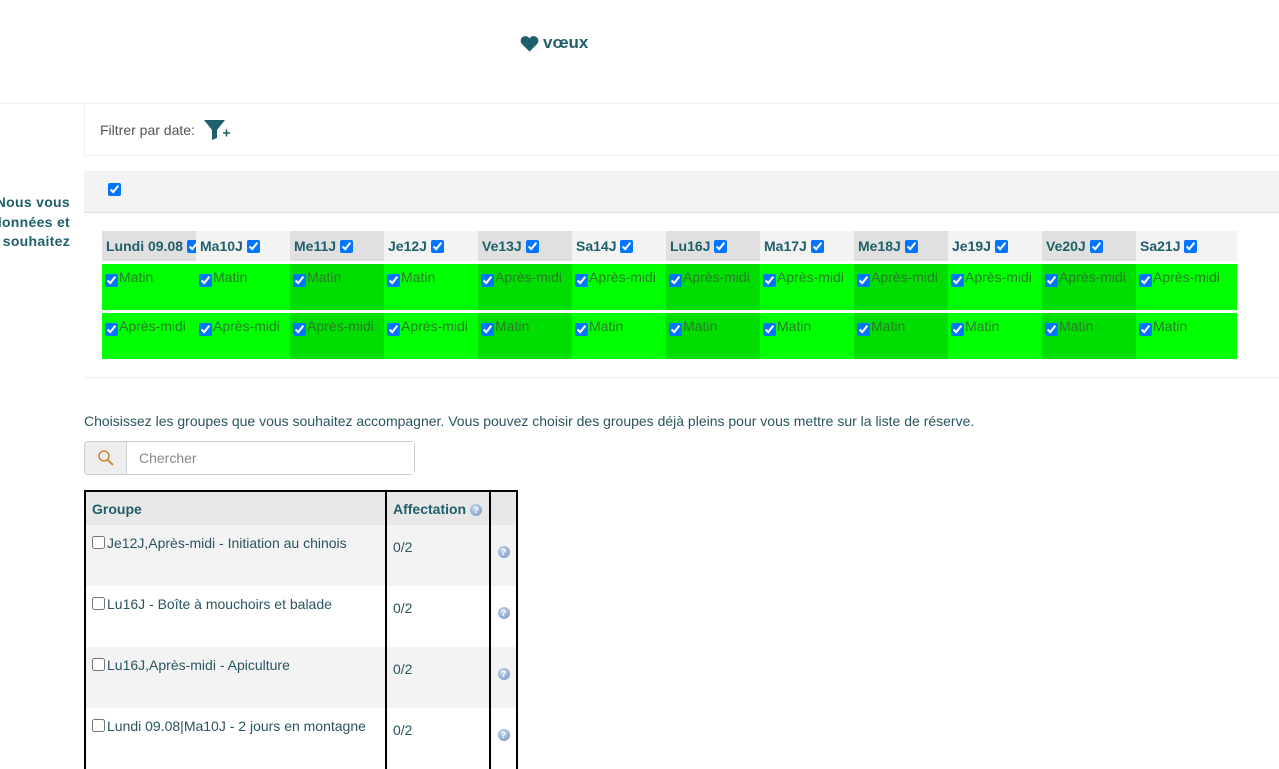 Image resolution: width=1279 pixels, height=769 pixels. What do you see at coordinates (438, 677) in the screenshot?
I see `affectation-cell: 0/2` at bounding box center [438, 677].